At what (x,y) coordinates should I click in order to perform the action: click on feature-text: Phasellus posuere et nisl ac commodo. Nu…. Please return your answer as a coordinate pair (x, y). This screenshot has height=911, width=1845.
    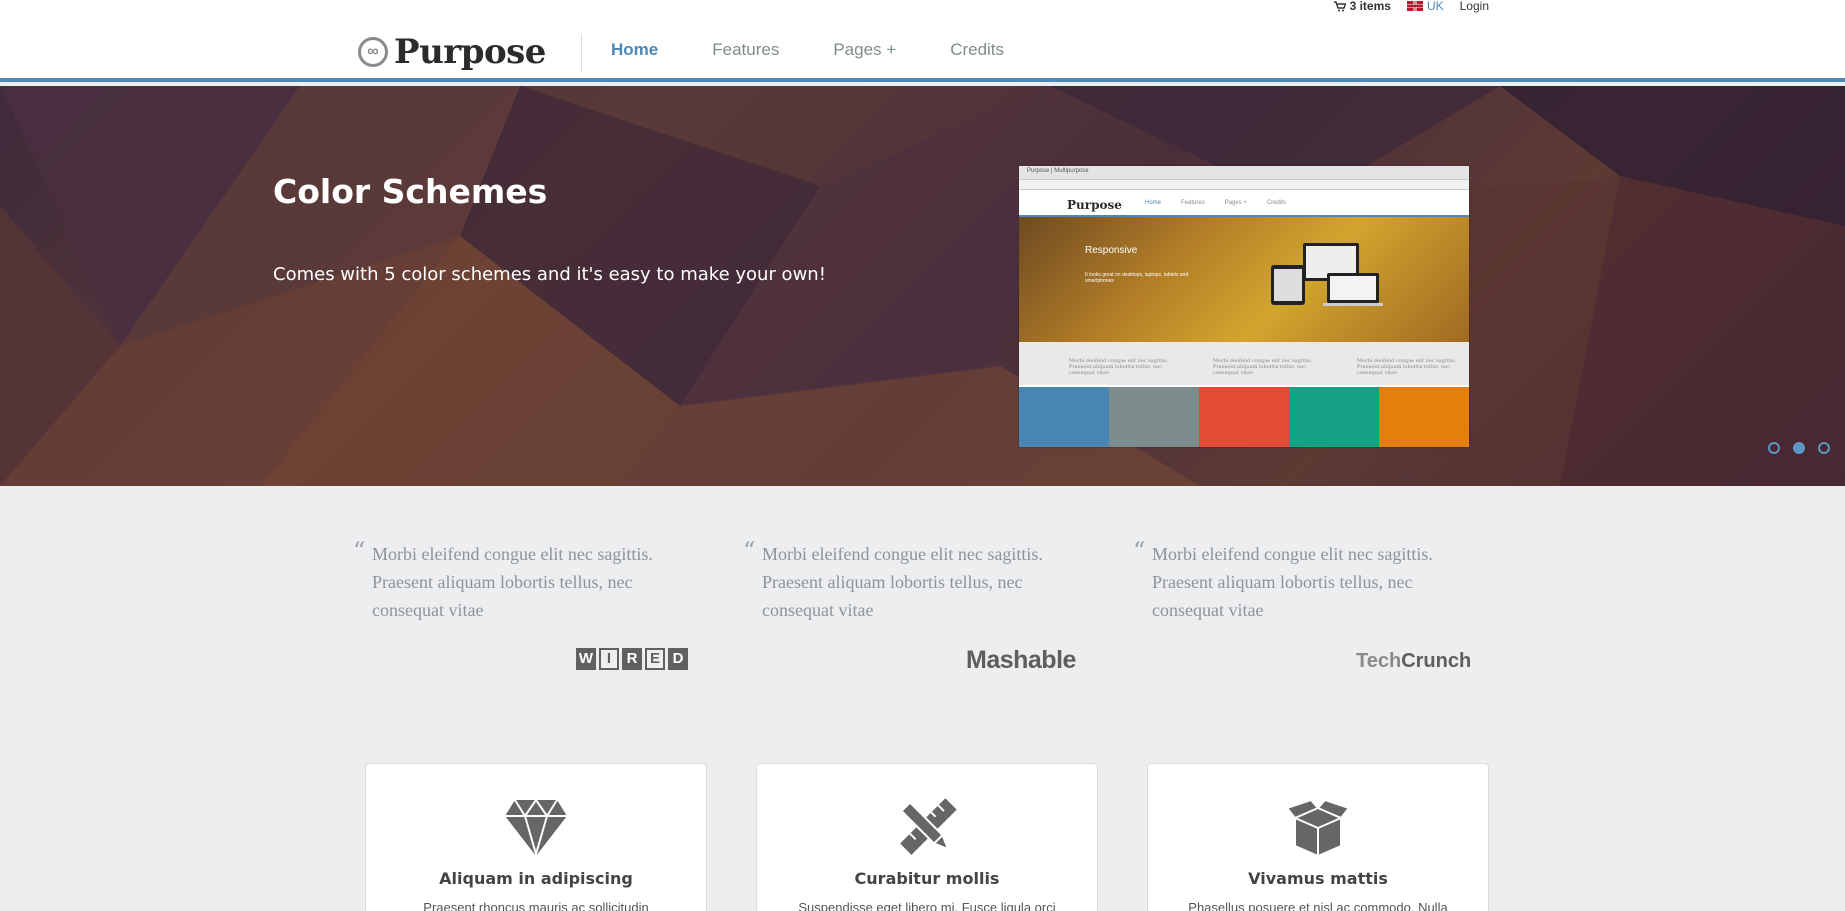
    Looking at the image, I should click on (1318, 905).